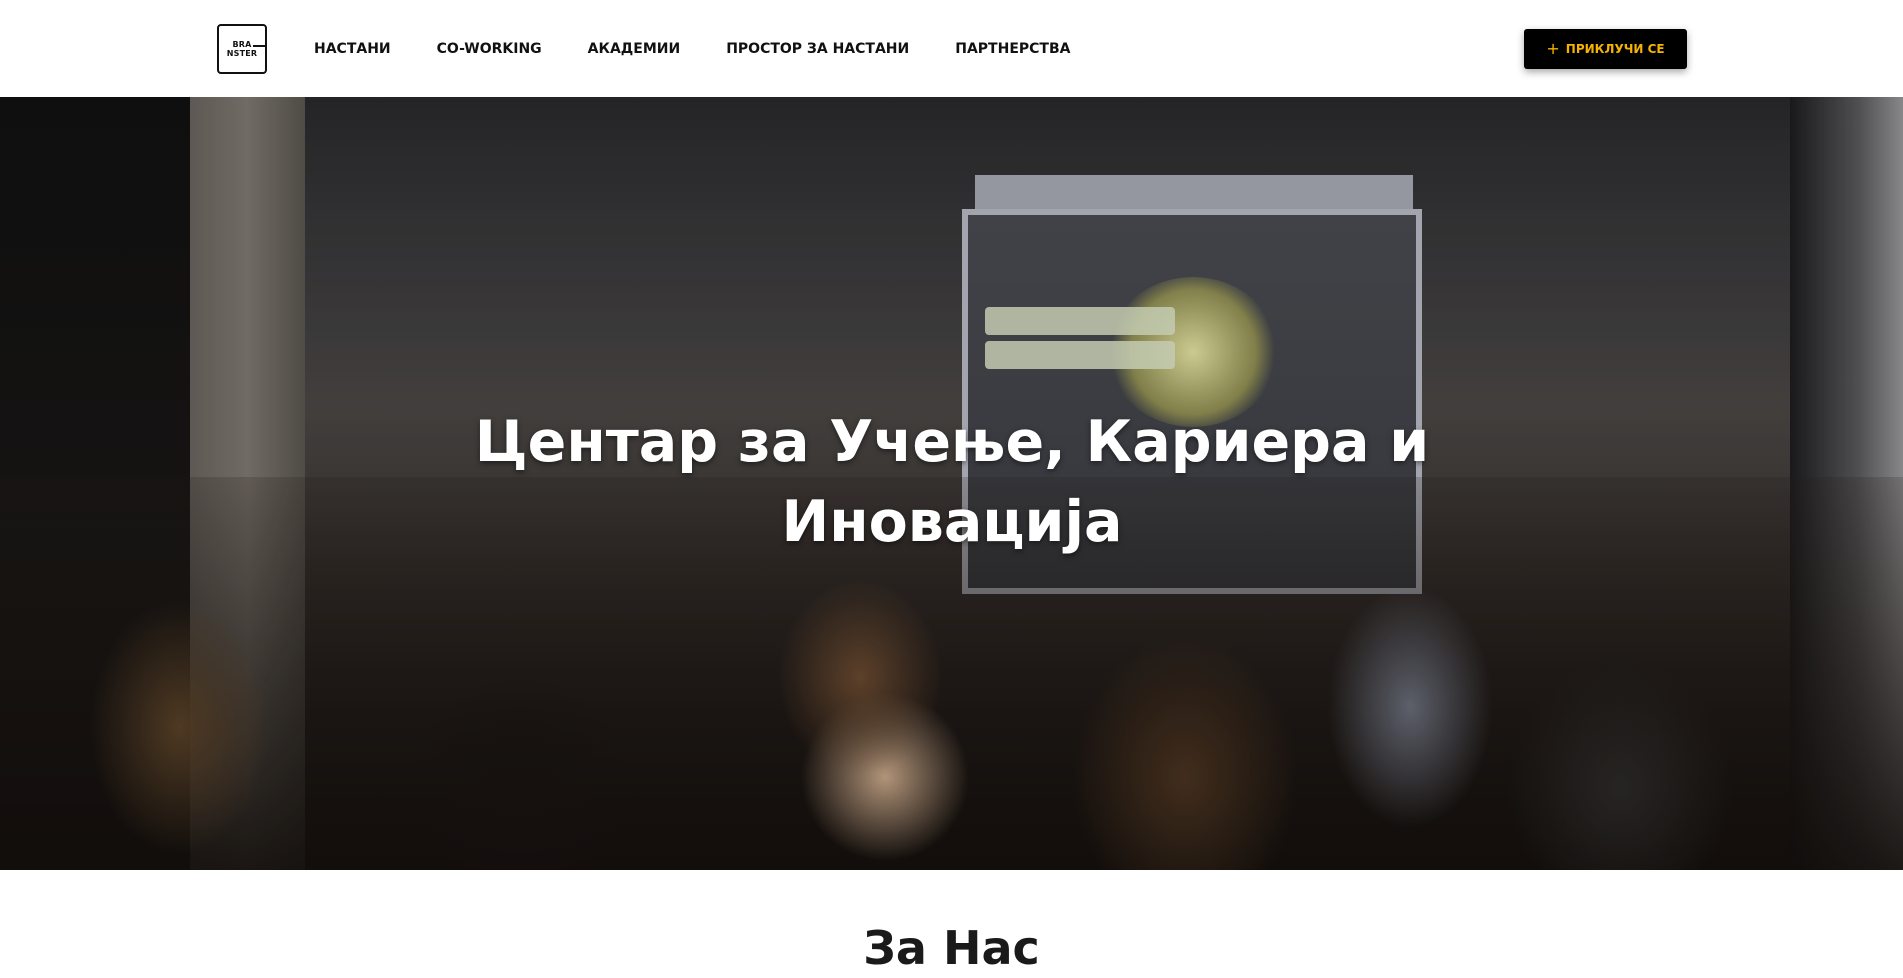  I want to click on about-section-title: За Нас, so click(951, 948).